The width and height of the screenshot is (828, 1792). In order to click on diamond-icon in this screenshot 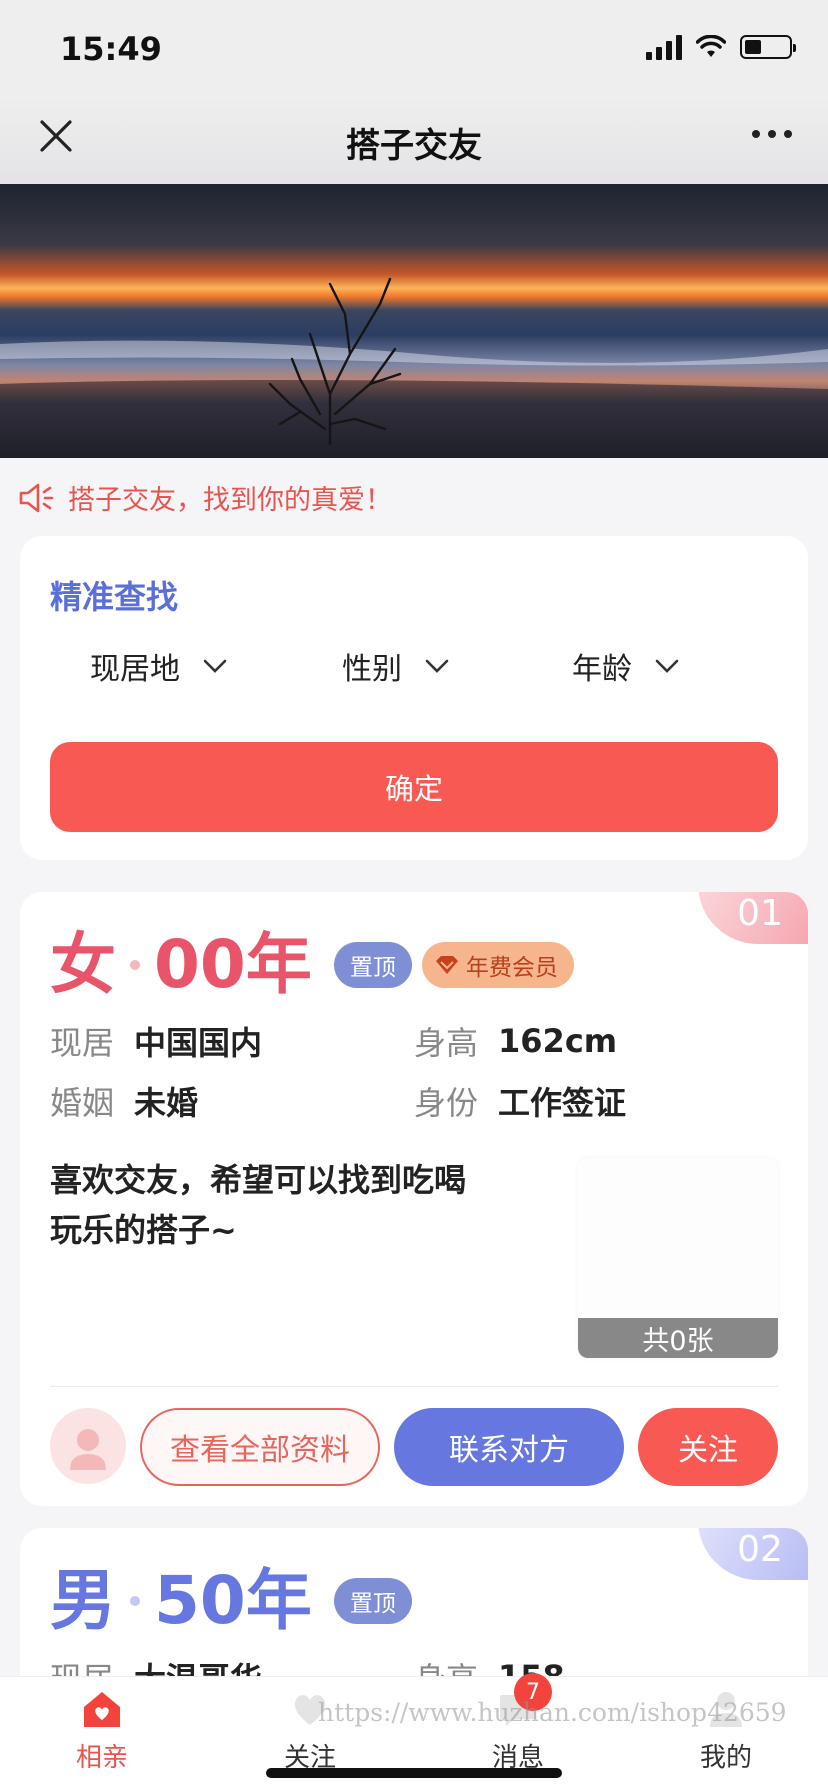, I will do `click(446, 965)`.